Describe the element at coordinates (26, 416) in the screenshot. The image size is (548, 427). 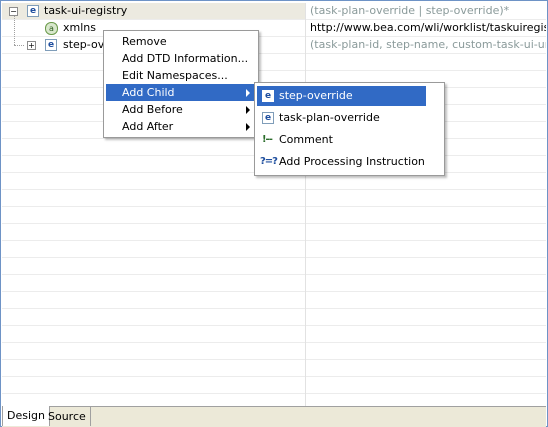
I see `tab-design: Design` at that location.